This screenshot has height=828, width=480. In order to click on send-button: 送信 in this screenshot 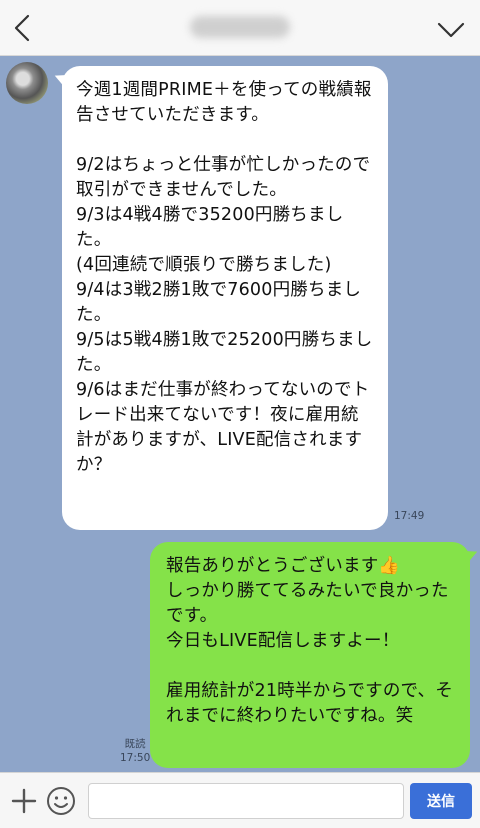, I will do `click(441, 801)`.